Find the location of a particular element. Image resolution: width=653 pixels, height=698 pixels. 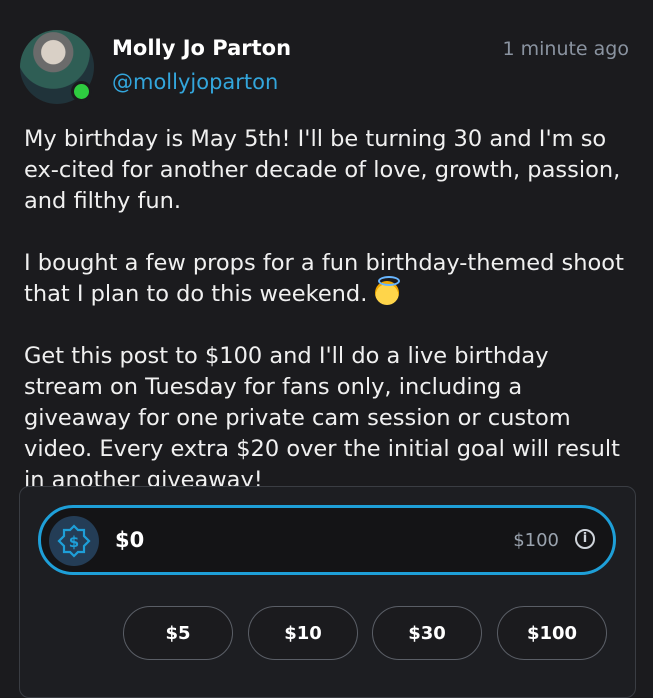

dollar-badge-icon: $ is located at coordinates (74, 541).